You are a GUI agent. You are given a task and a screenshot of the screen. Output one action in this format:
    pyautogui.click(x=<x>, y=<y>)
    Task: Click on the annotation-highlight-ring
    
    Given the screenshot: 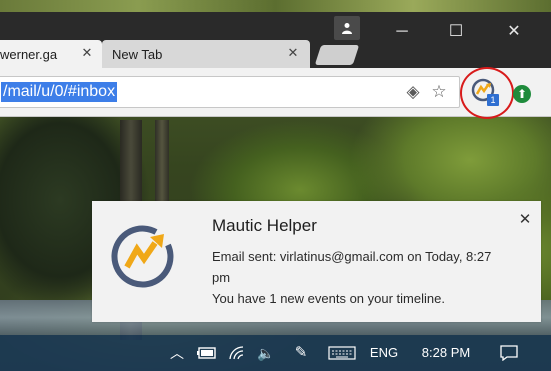 What is the action you would take?
    pyautogui.click(x=487, y=93)
    